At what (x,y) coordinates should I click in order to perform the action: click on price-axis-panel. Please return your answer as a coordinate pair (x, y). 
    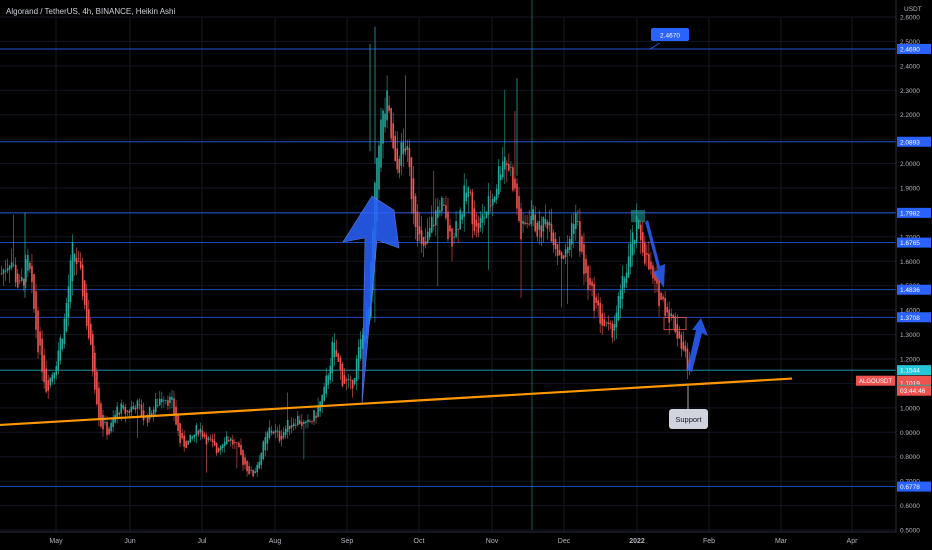
    Looking at the image, I should click on (914, 275).